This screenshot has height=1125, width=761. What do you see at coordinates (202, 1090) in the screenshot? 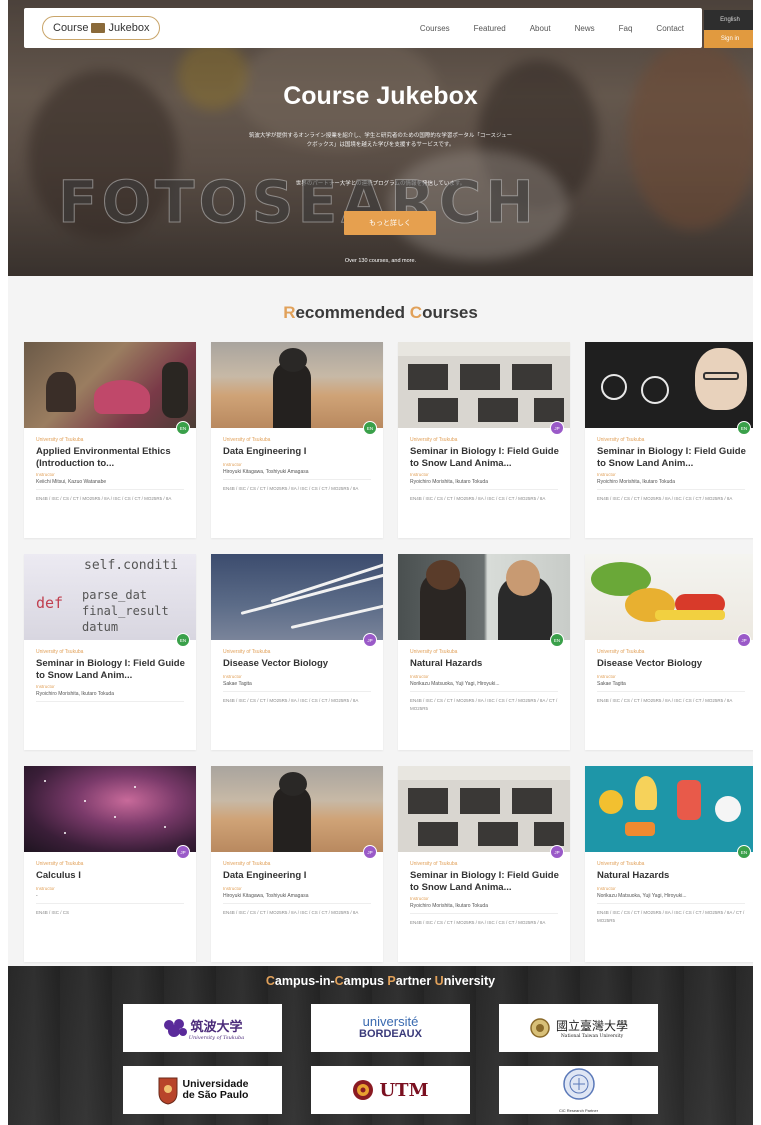
I see `partner-usp: Universidade de São Paulo` at bounding box center [202, 1090].